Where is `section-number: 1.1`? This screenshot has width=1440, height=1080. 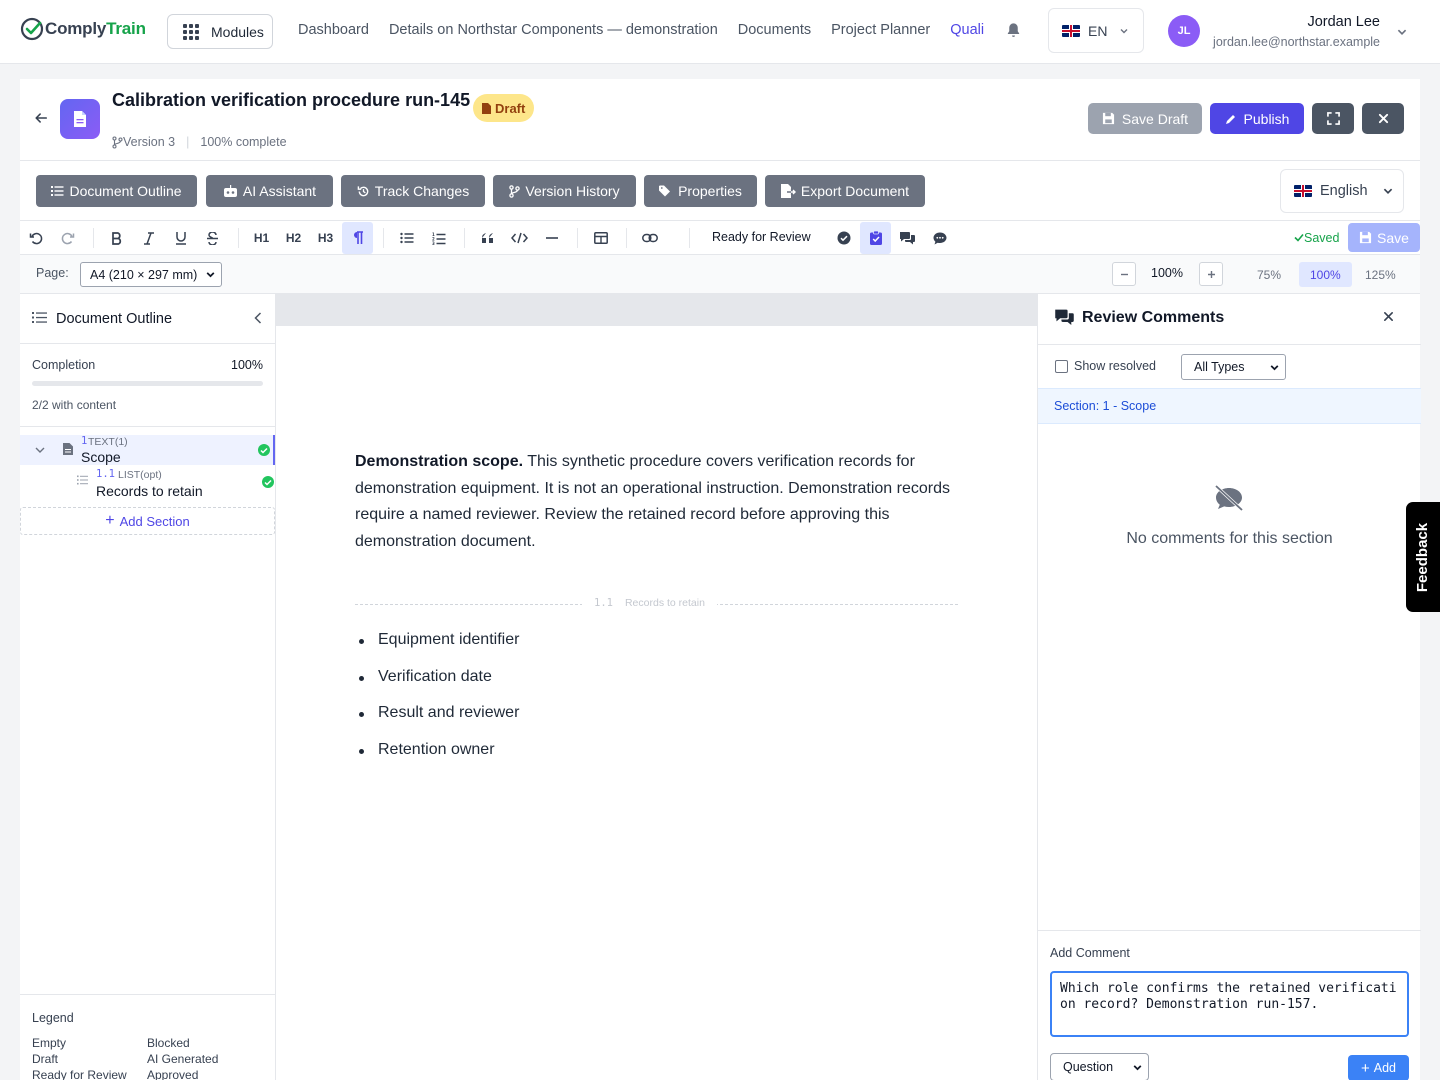
section-number: 1.1 is located at coordinates (105, 474).